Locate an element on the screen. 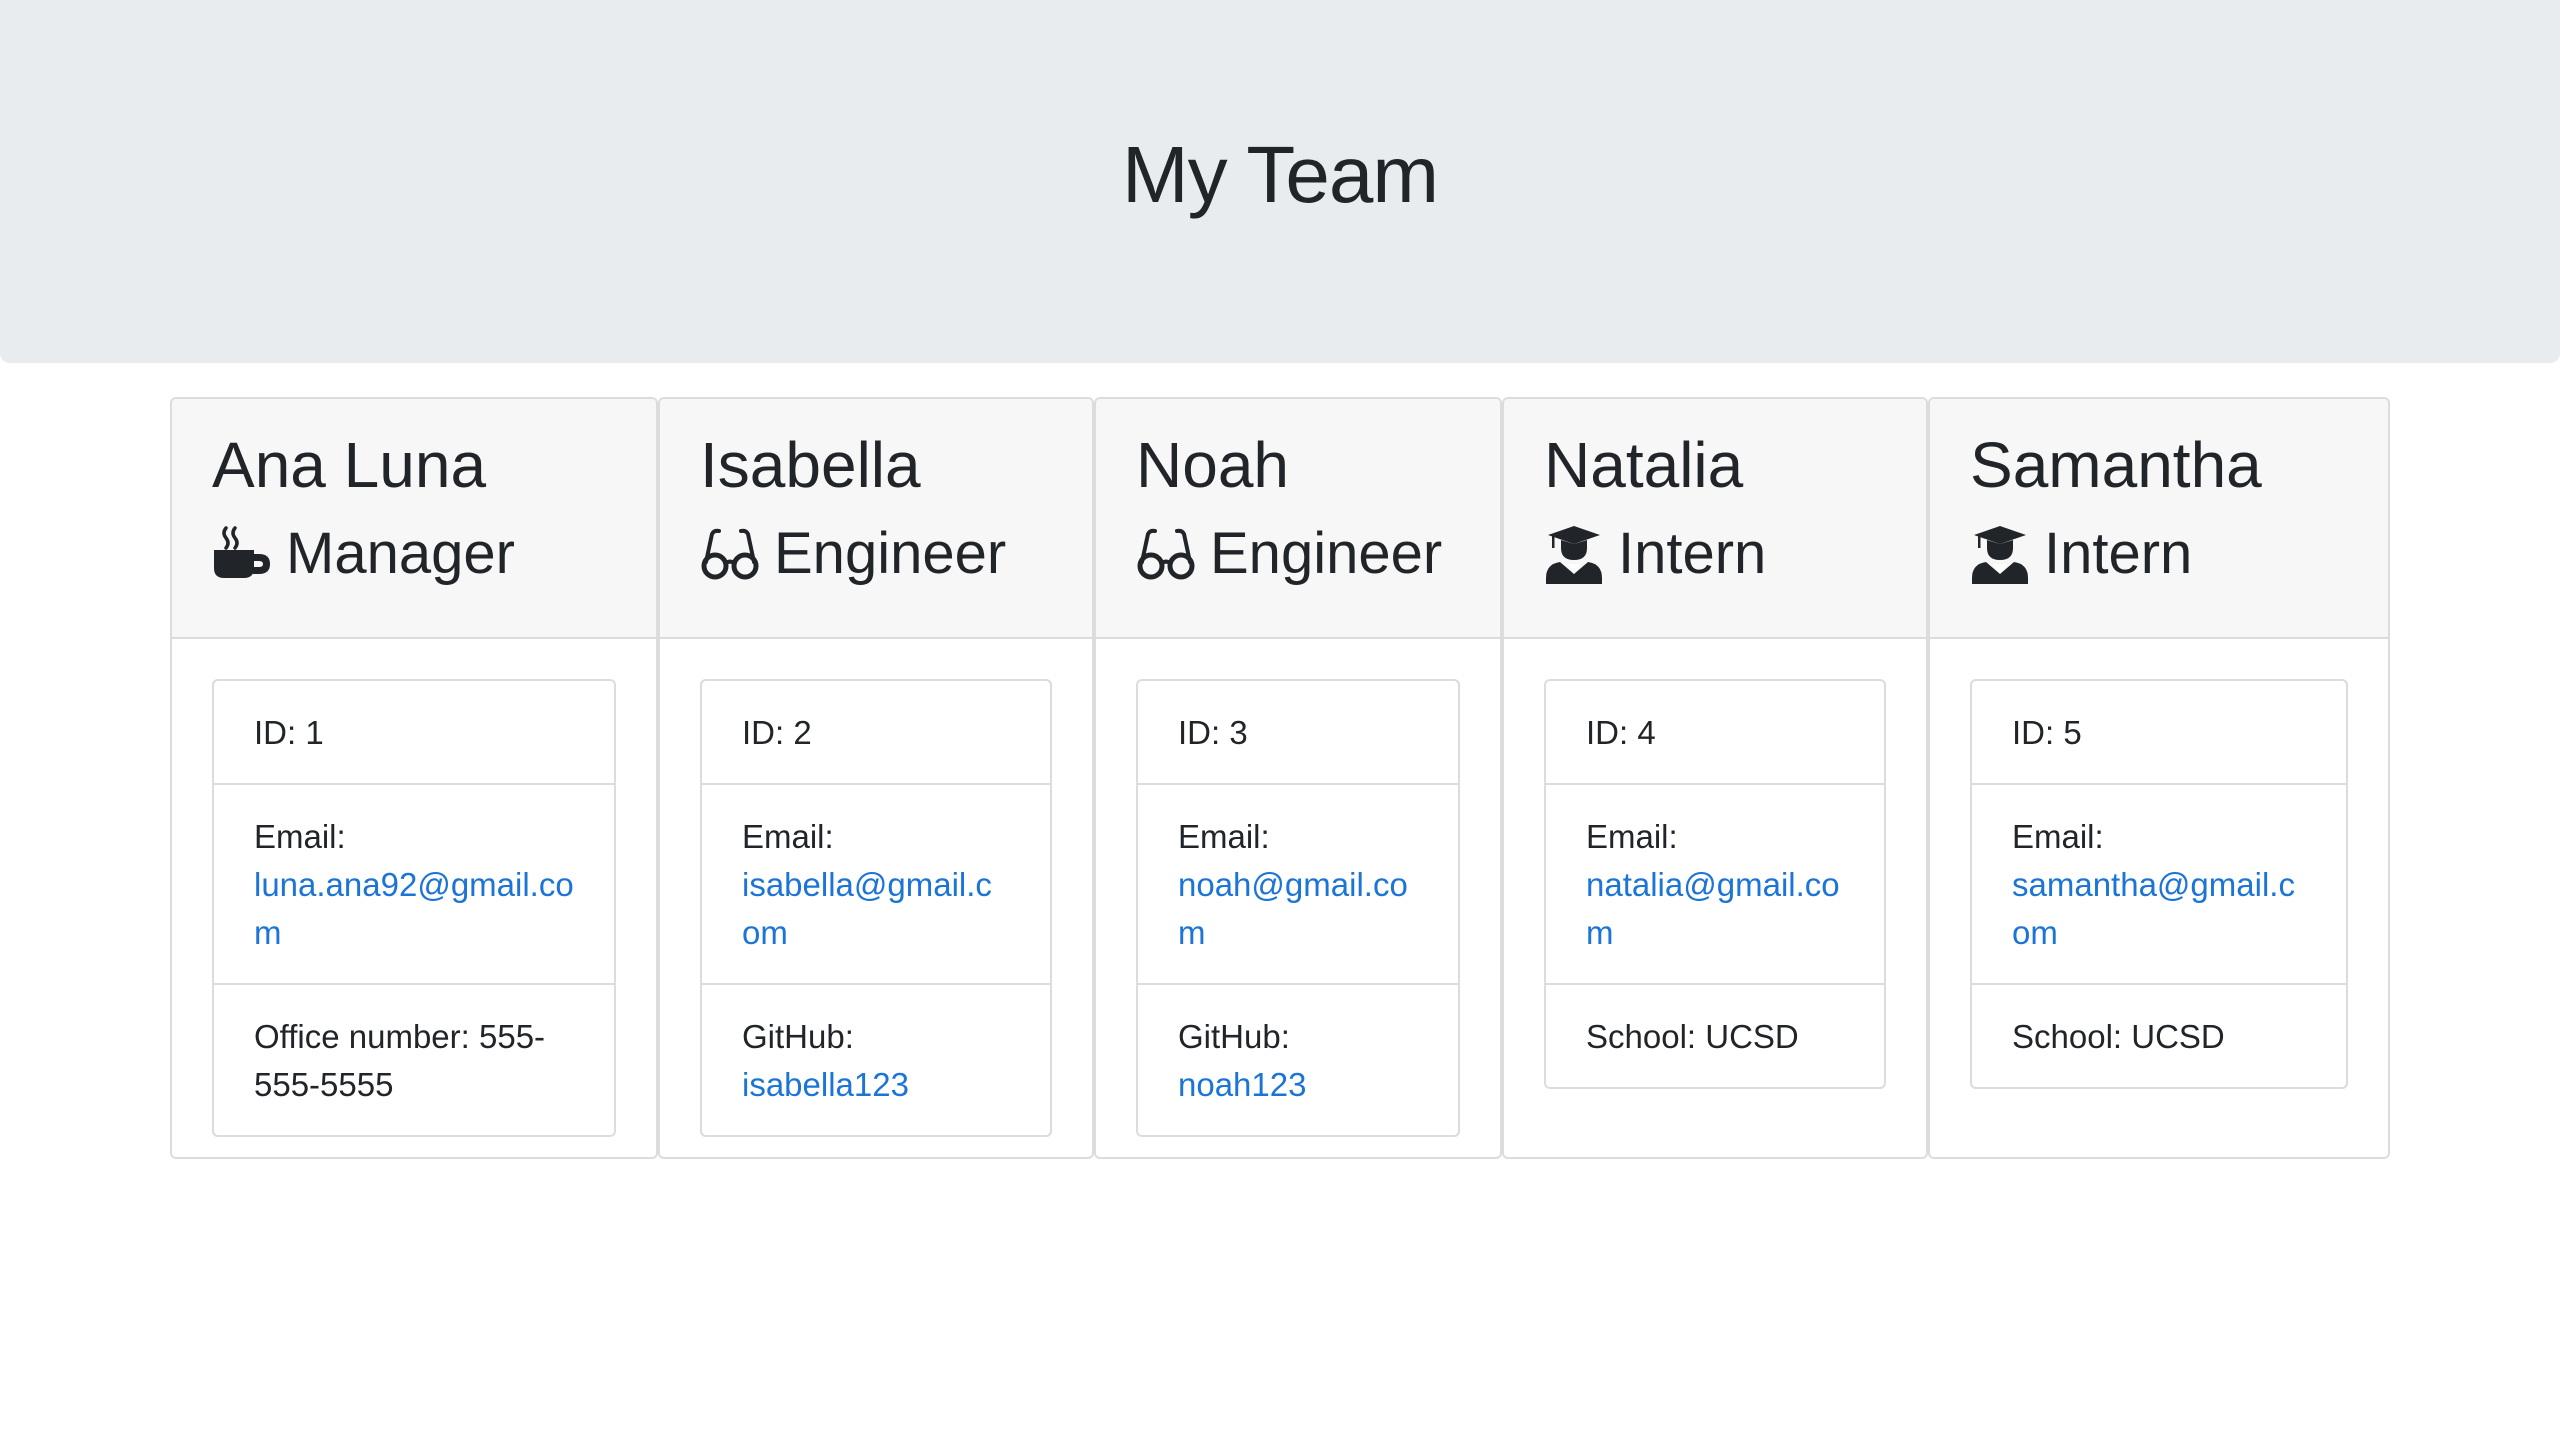 The image size is (2560, 1438). employee-name: Isabella is located at coordinates (810, 465).